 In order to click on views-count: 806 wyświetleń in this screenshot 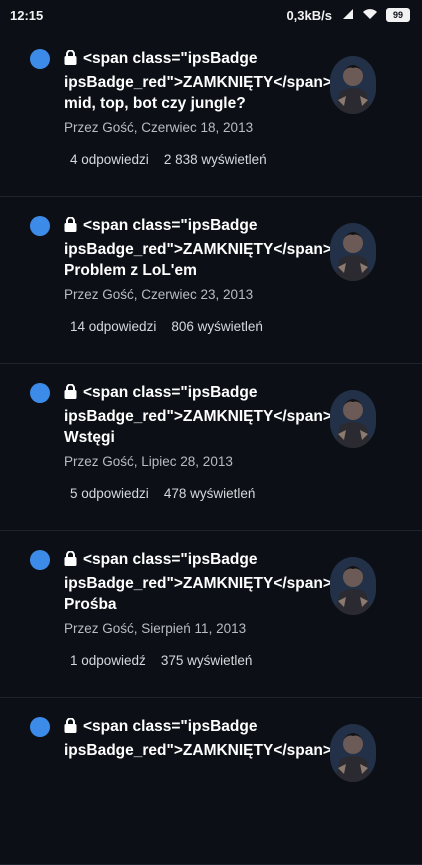, I will do `click(217, 326)`.